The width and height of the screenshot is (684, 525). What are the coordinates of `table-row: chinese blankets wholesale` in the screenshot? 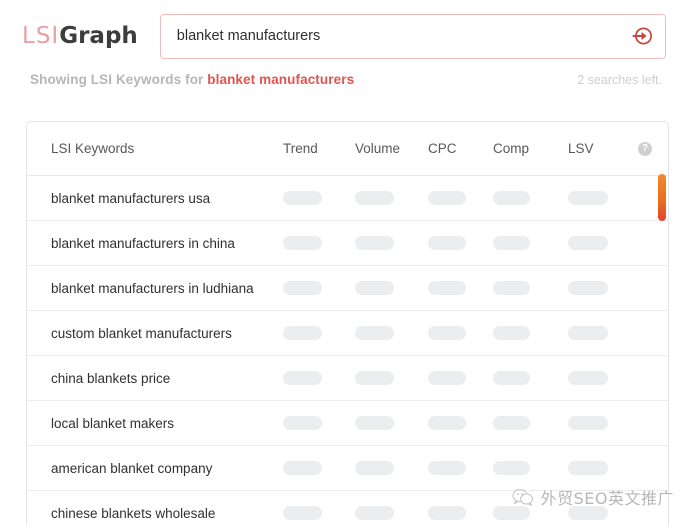 It's located at (347, 508).